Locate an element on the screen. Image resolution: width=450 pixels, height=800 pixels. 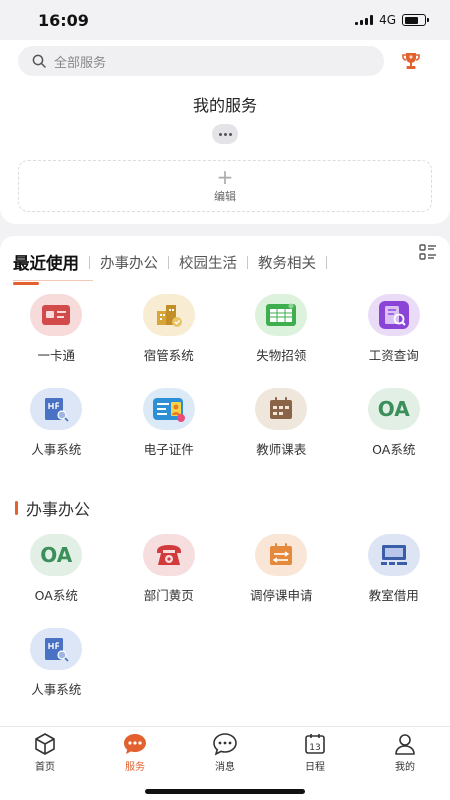
nav-service: 服务 is located at coordinates (135, 752).